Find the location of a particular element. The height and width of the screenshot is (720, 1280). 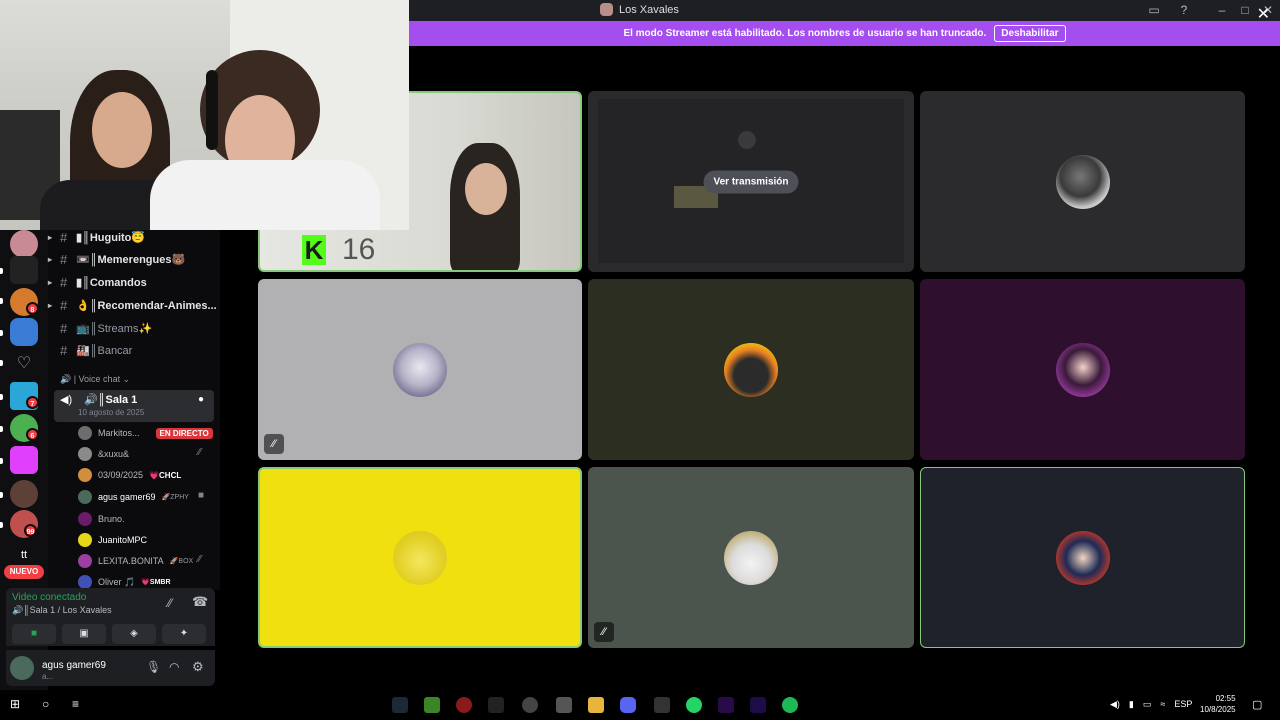

task-view-icon: ≡ is located at coordinates (80, 705).